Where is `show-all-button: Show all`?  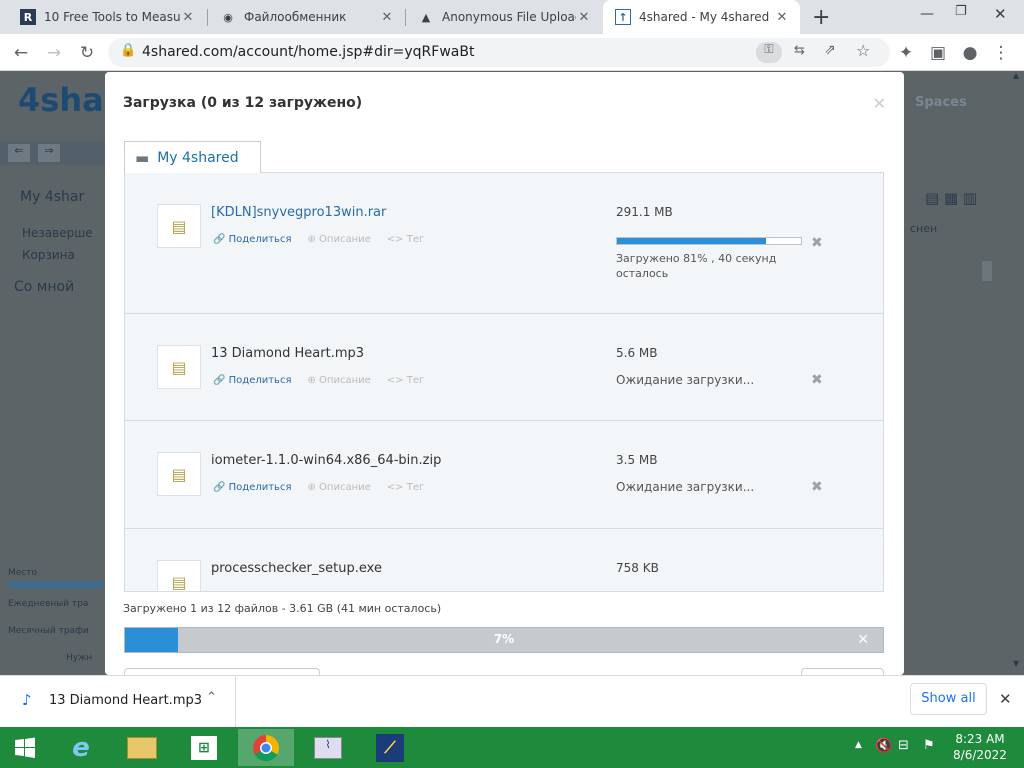
show-all-button: Show all is located at coordinates (948, 699).